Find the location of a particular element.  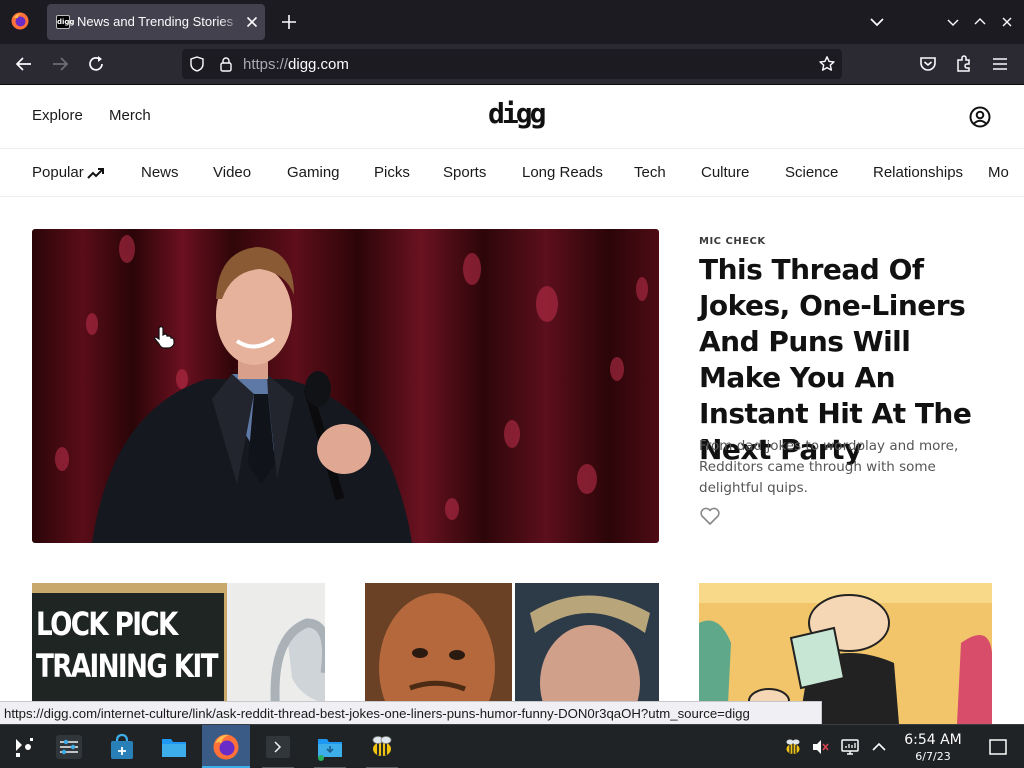

back-icon is located at coordinates (24, 64).